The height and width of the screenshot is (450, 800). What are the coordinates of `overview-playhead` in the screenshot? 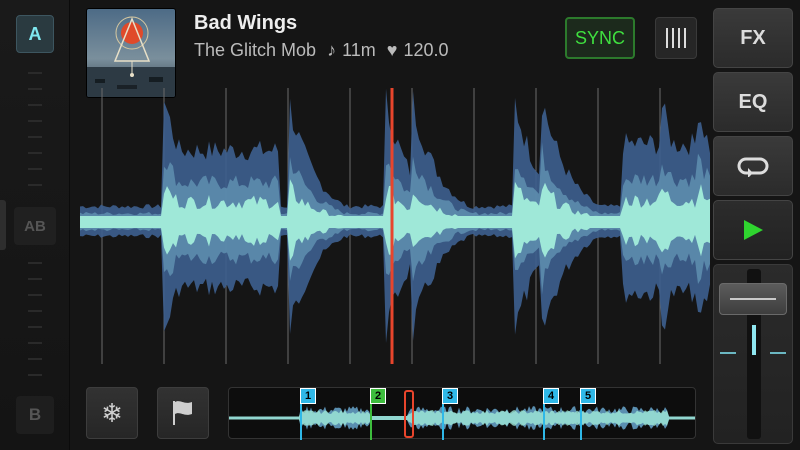 It's located at (409, 414).